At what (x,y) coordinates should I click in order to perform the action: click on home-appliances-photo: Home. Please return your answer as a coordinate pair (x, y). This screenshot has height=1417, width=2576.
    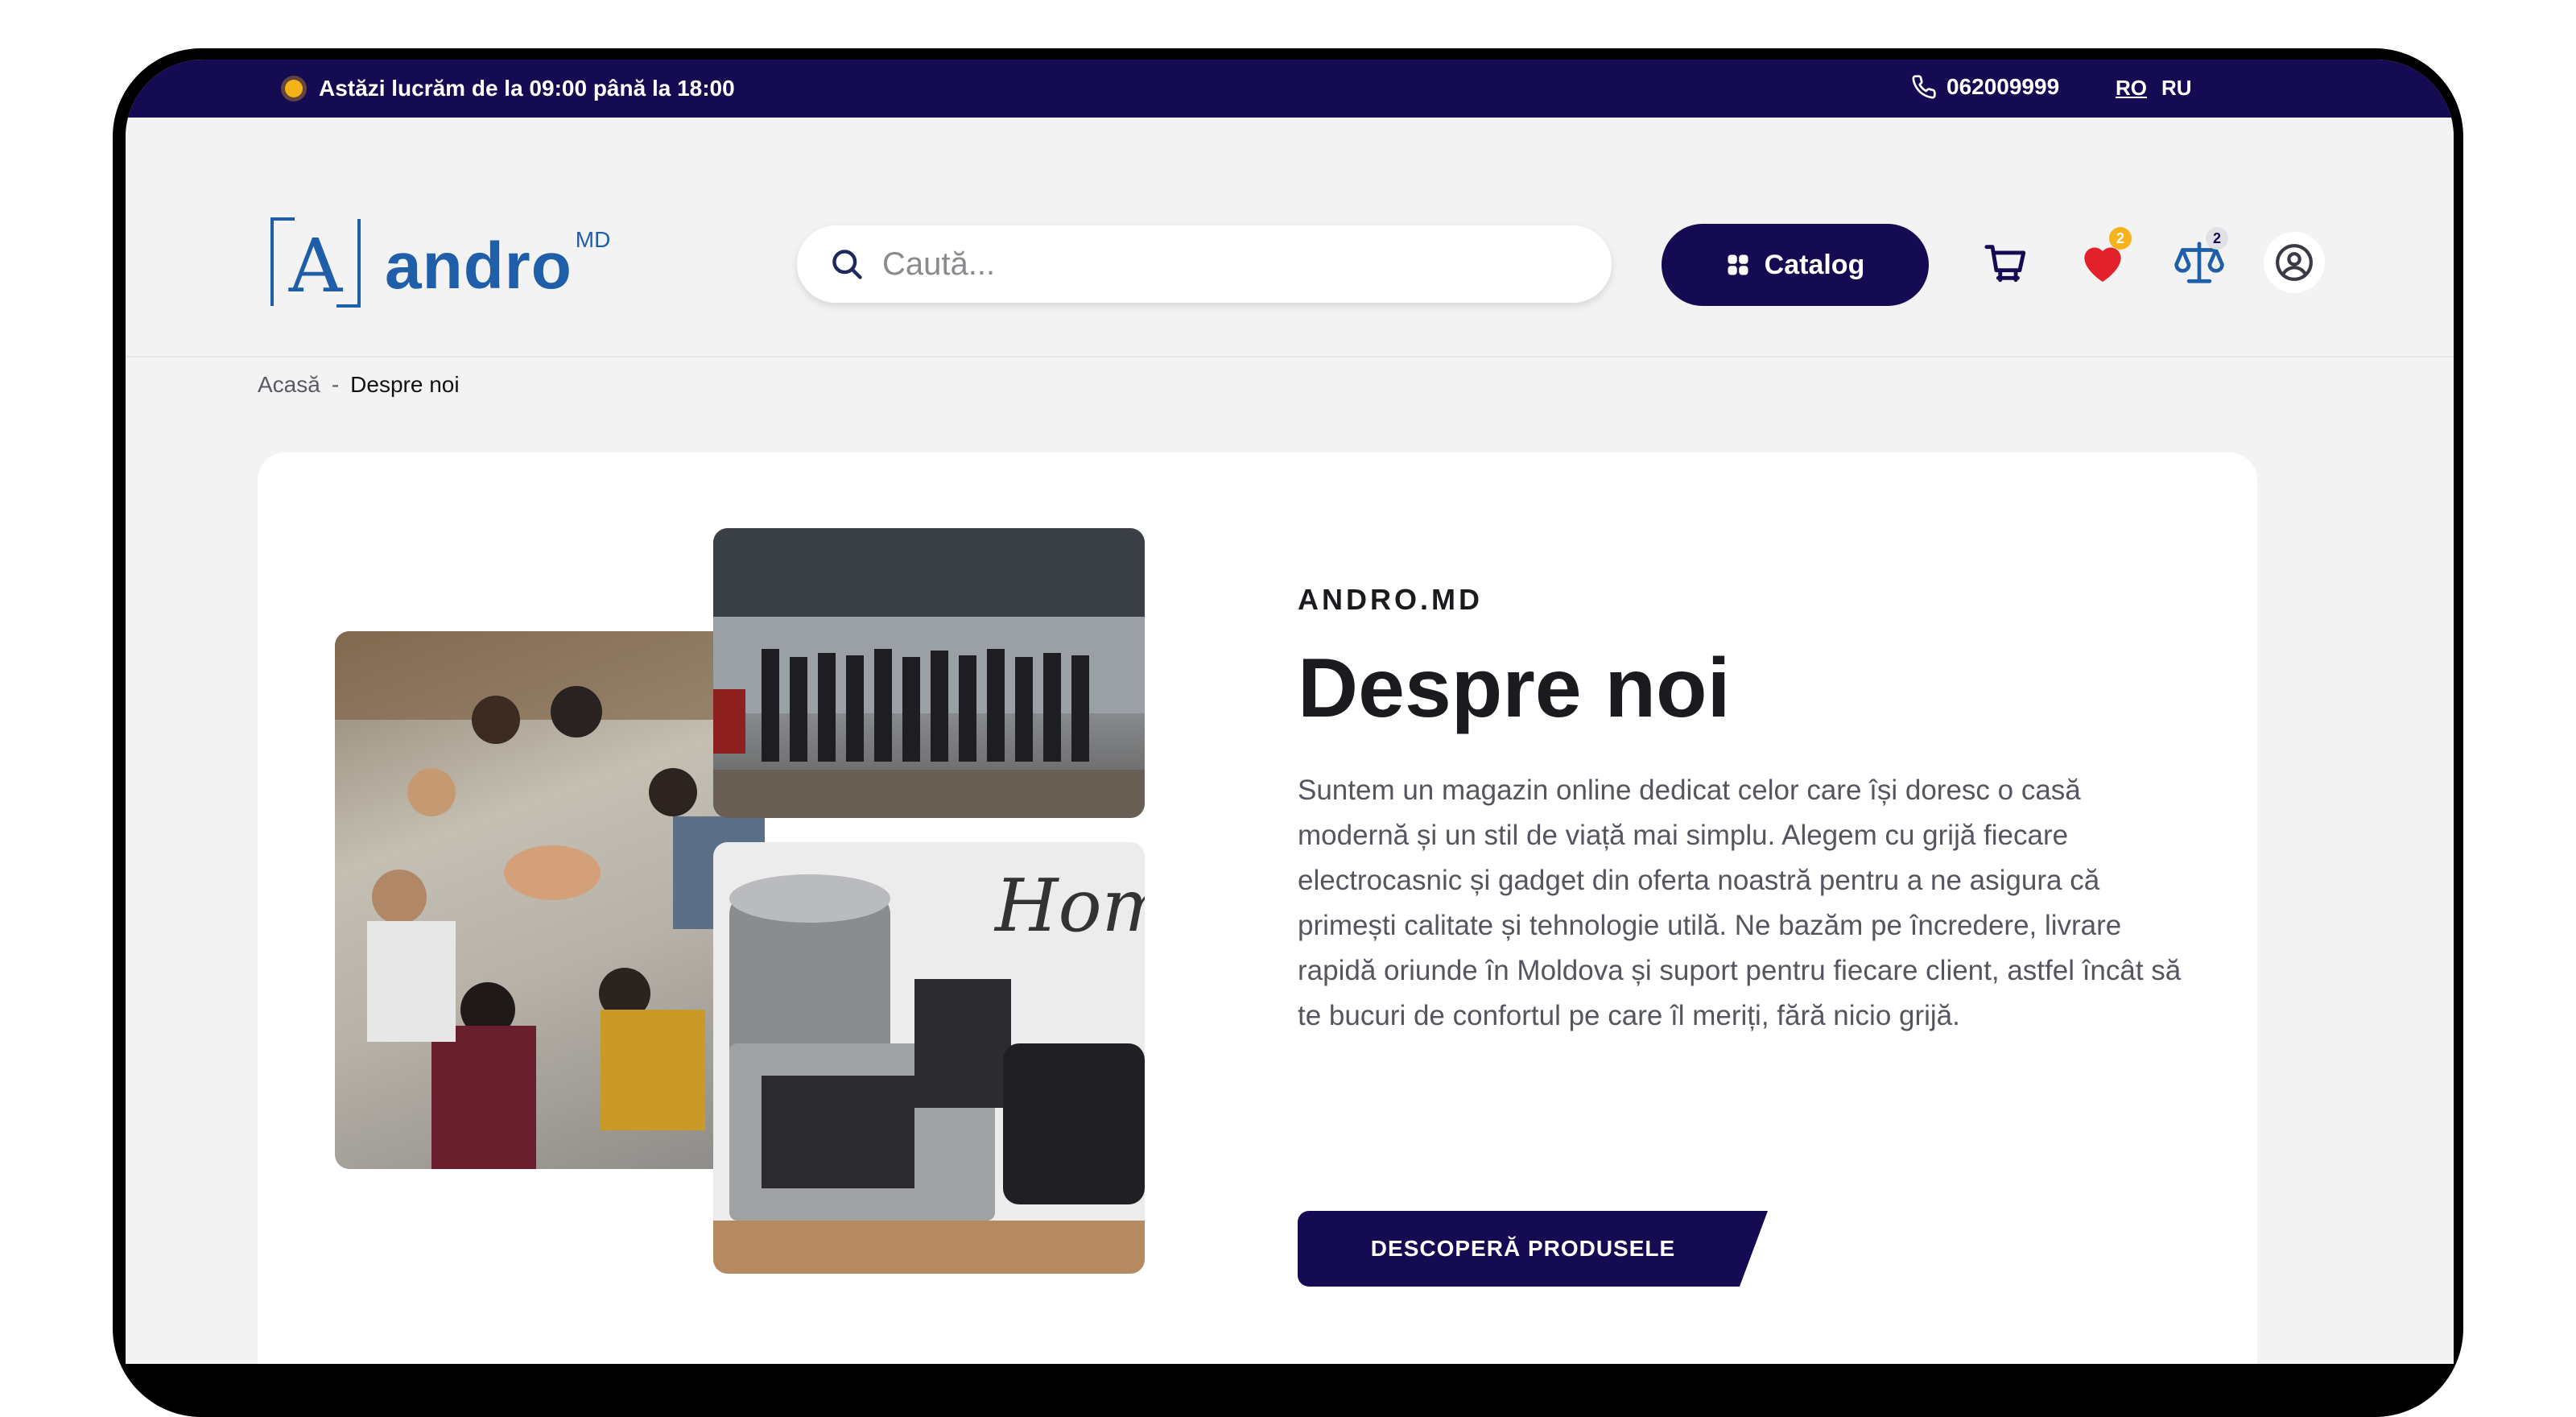
    Looking at the image, I should click on (929, 1058).